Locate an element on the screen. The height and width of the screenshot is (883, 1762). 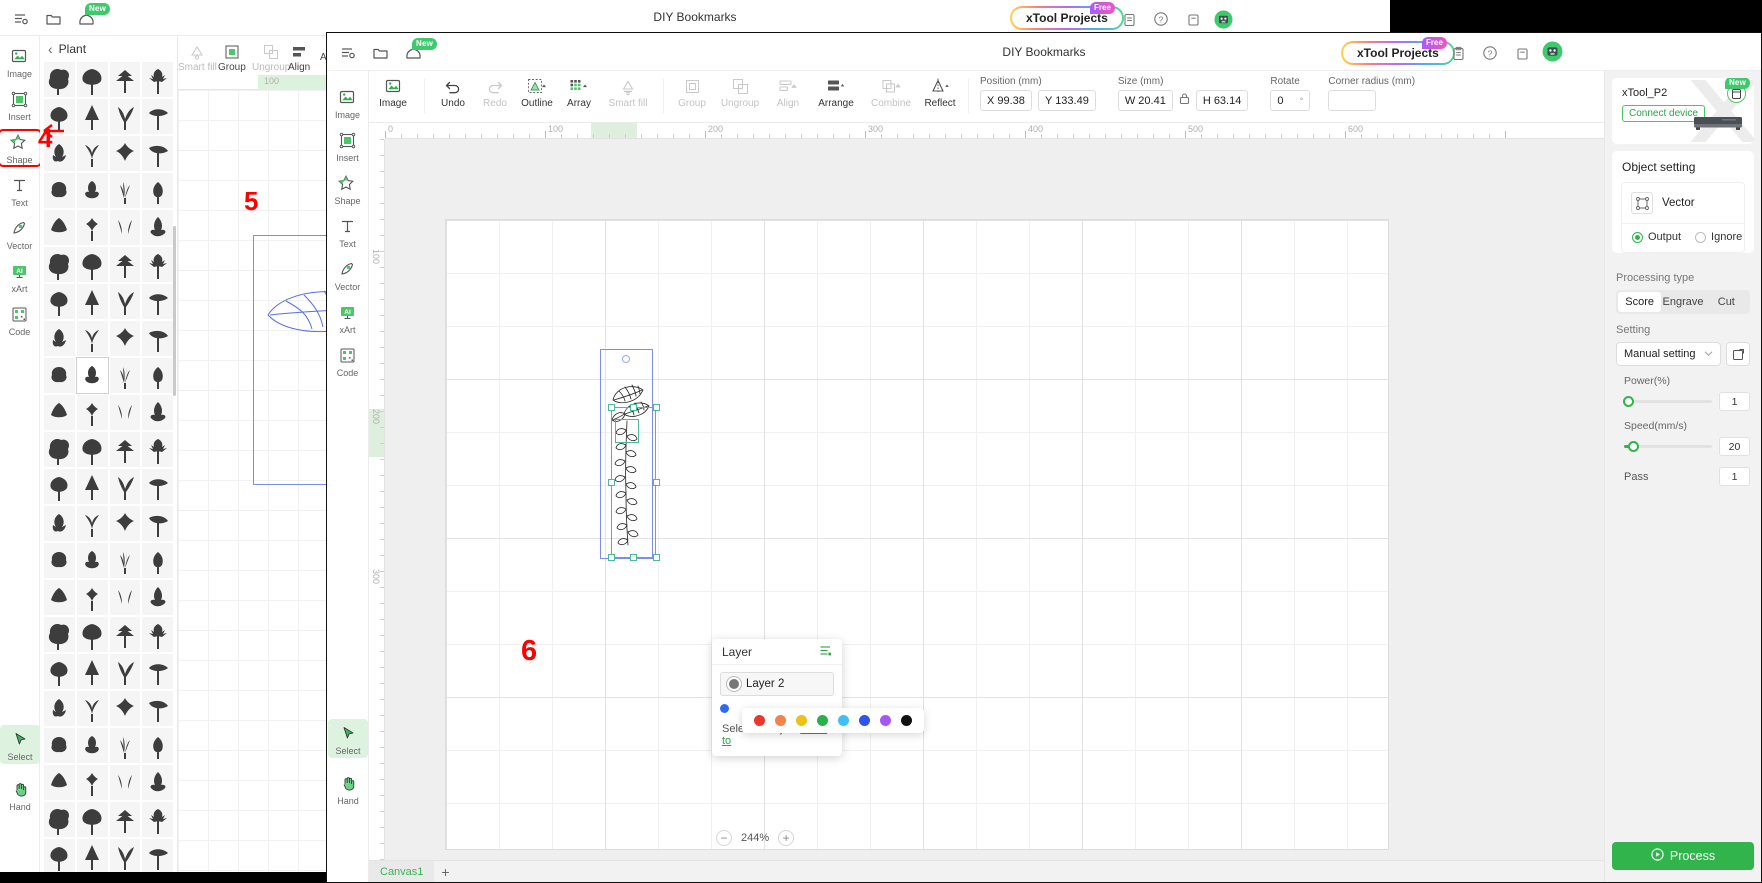
add-canvas-button: + is located at coordinates (445, 872).